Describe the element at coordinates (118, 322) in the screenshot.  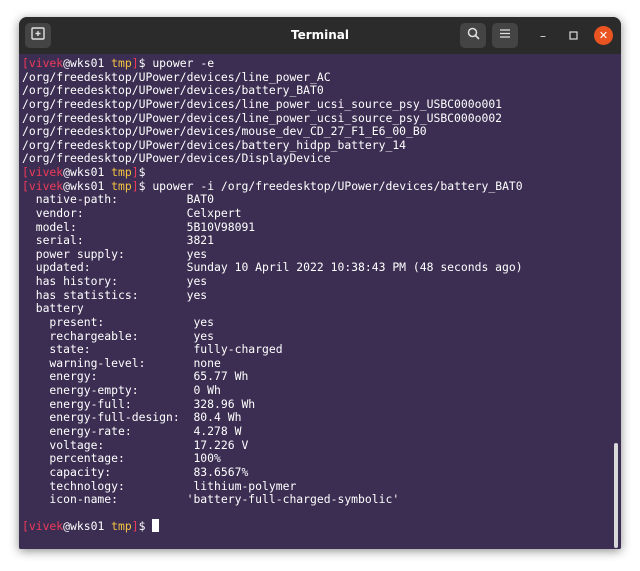
I see `output-line: present: yes` at that location.